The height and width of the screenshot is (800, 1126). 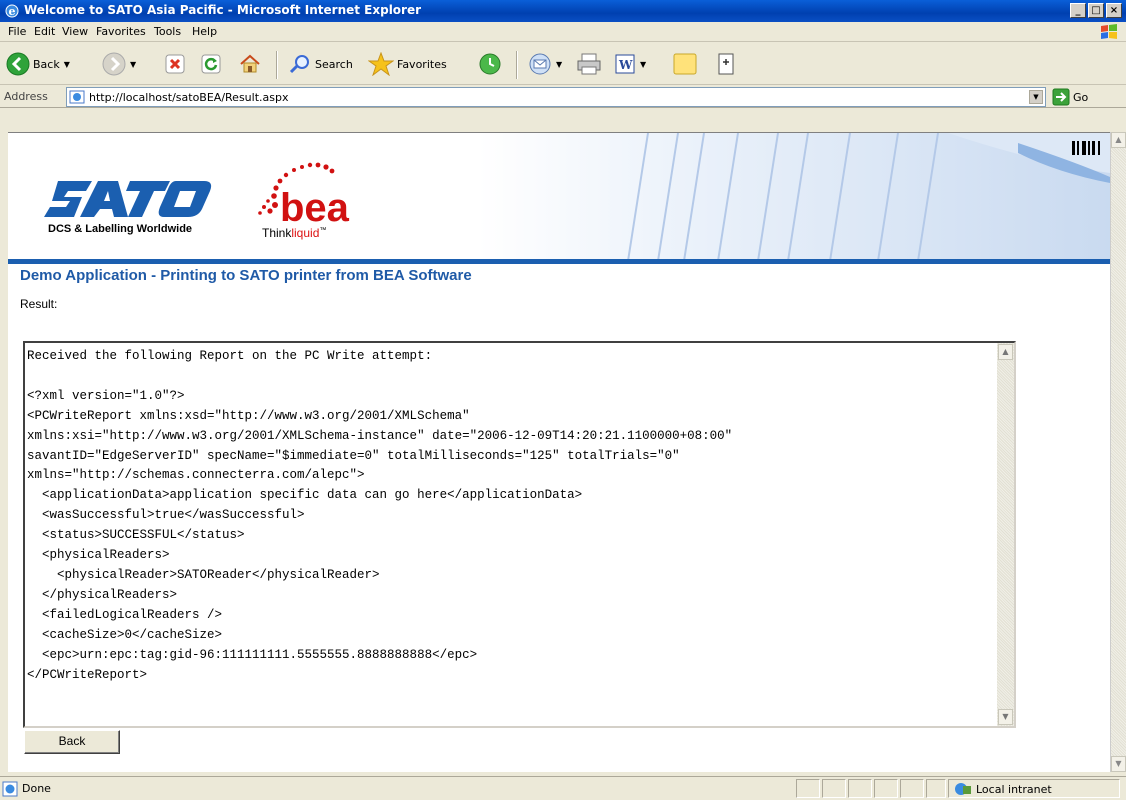 I want to click on menu-tools: Tools, so click(x=167, y=31).